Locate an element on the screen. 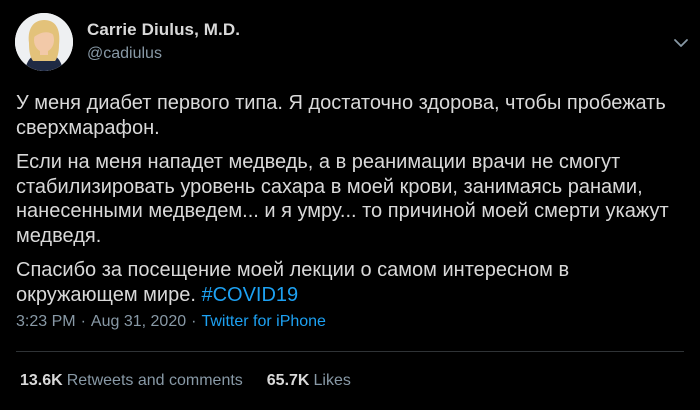  chevron-down-icon-glyph is located at coordinates (681, 43).